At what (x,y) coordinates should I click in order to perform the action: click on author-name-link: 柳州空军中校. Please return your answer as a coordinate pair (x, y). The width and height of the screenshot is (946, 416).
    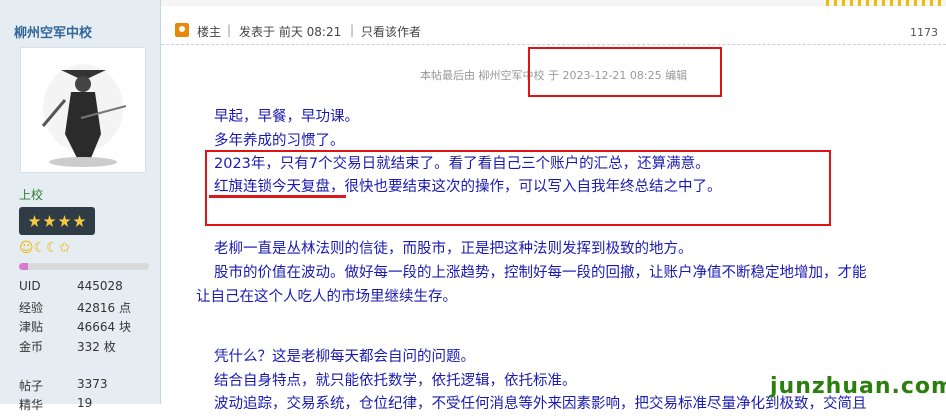
    Looking at the image, I should click on (53, 31).